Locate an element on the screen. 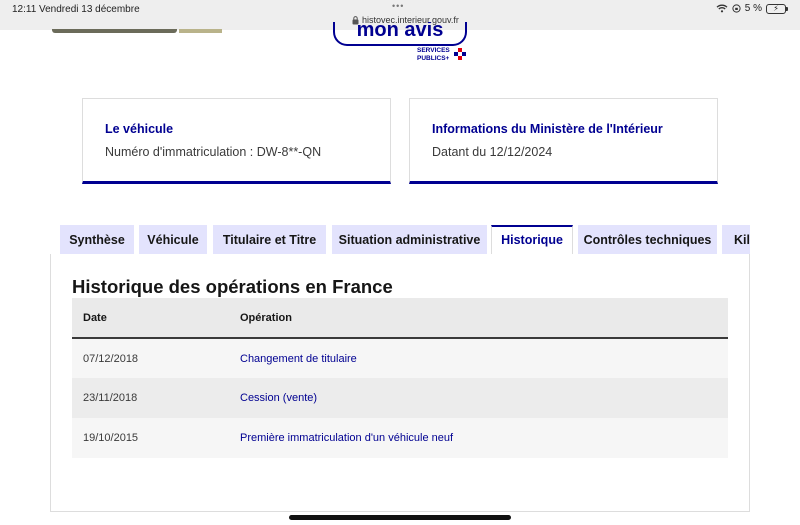 The image size is (800, 525). column-header-operation: Opération is located at coordinates (266, 317).